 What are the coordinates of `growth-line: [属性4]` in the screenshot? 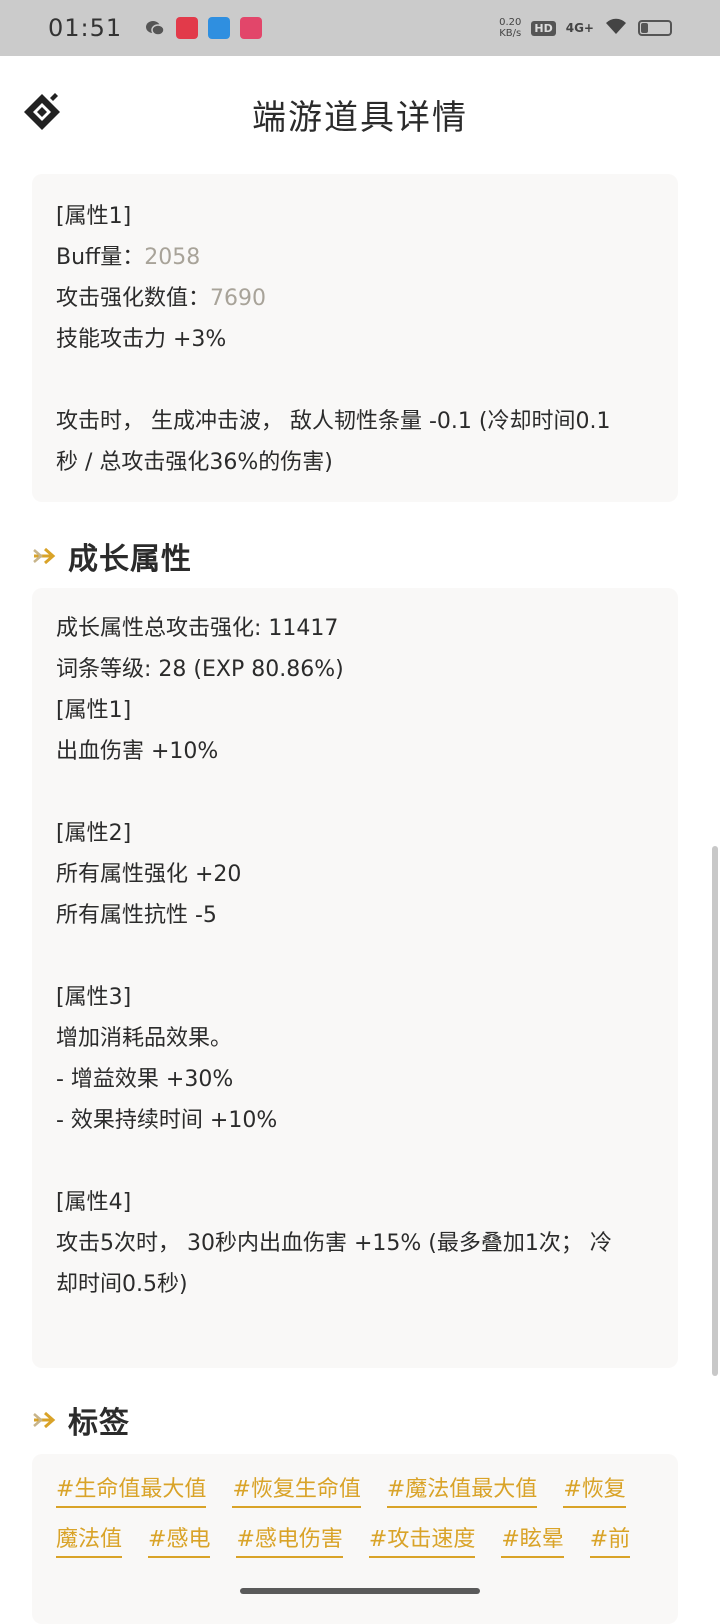 It's located at (94, 1202).